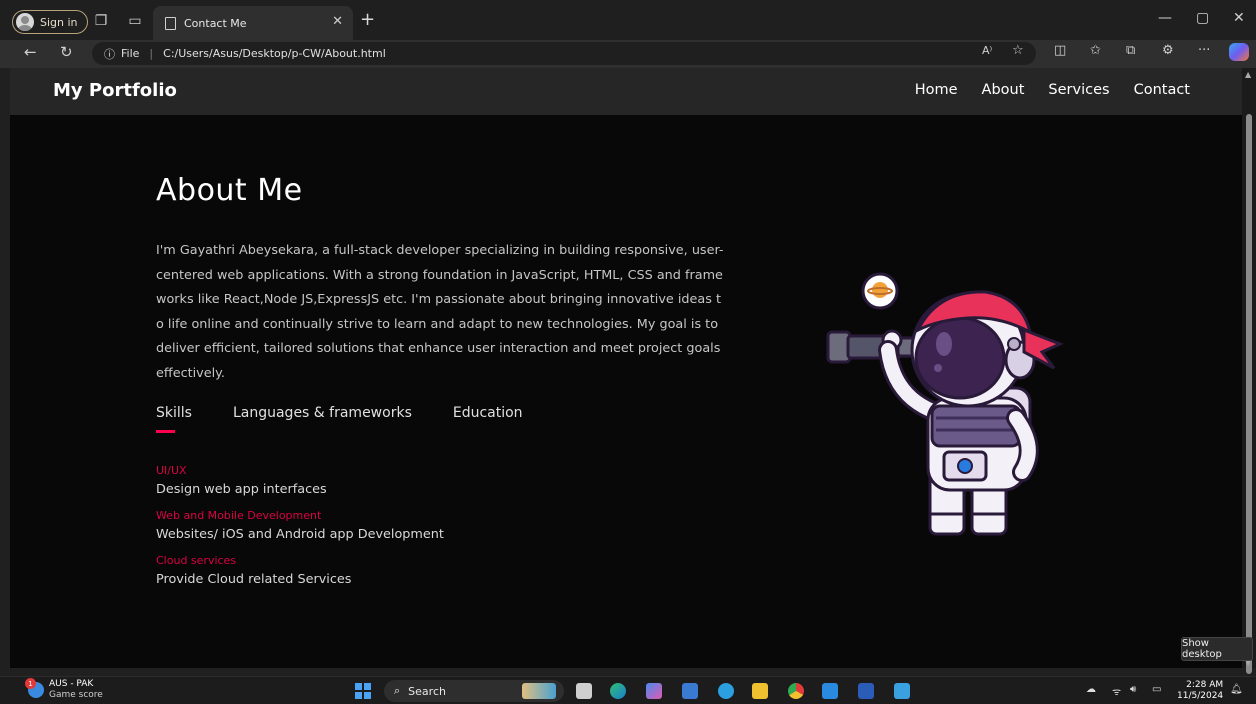  I want to click on profile-sign-in-button: Sign in, so click(50, 22).